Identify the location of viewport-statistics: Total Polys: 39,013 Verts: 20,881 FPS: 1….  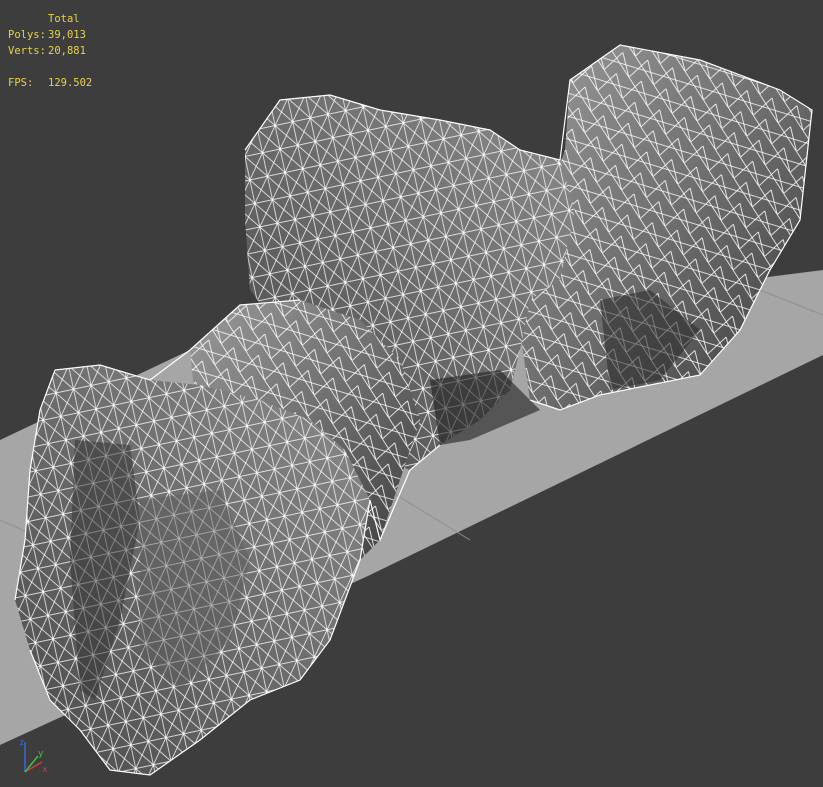
(50, 51).